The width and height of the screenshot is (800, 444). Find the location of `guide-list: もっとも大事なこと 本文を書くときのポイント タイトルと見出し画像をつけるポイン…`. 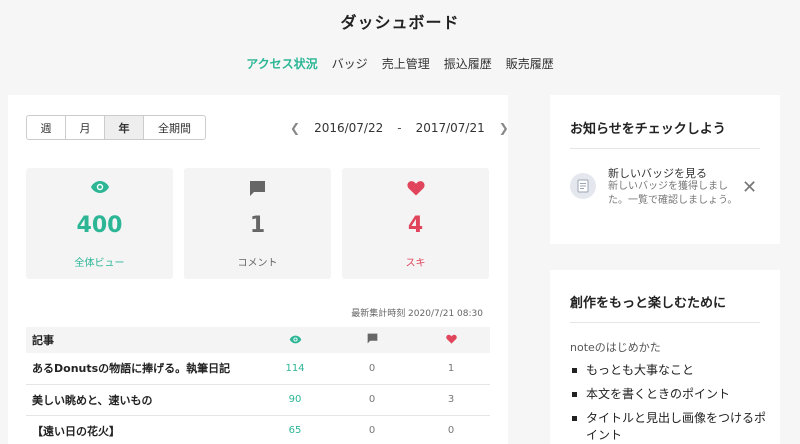

guide-list: もっとも大事なこと 本文を書くときのポイント タイトルと見出し画像をつけるポイン… is located at coordinates (670, 403).